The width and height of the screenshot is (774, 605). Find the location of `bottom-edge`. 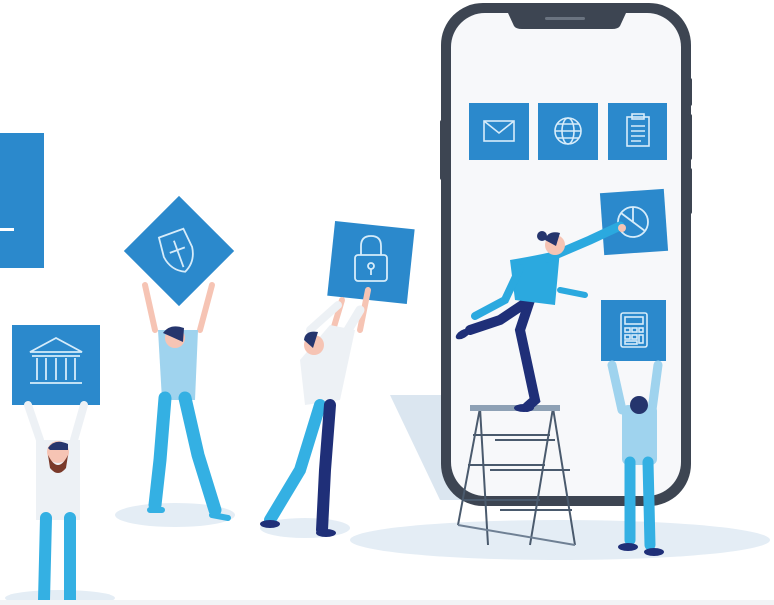

bottom-edge is located at coordinates (387, 602).